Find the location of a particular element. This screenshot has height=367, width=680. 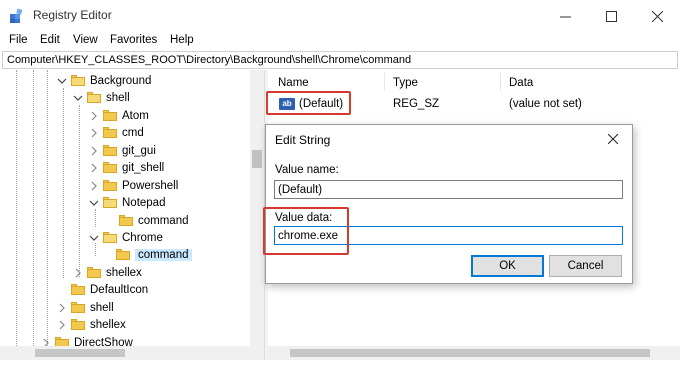

tree-item-label: Powershell is located at coordinates (150, 185).